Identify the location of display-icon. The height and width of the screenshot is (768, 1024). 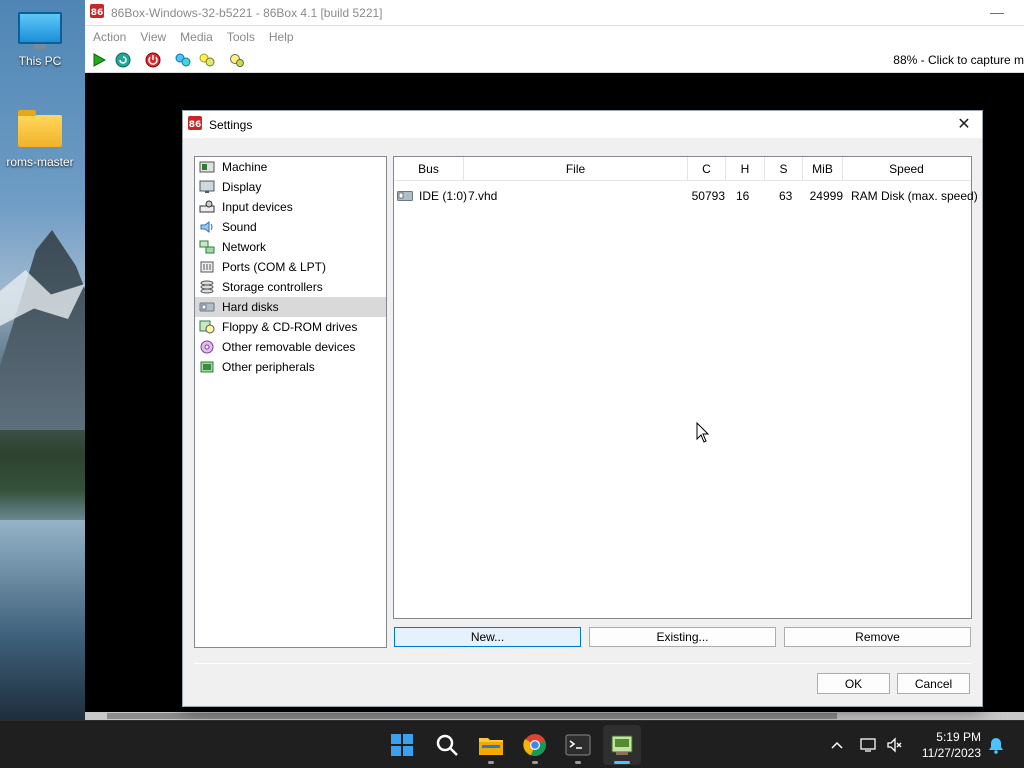
(206, 187).